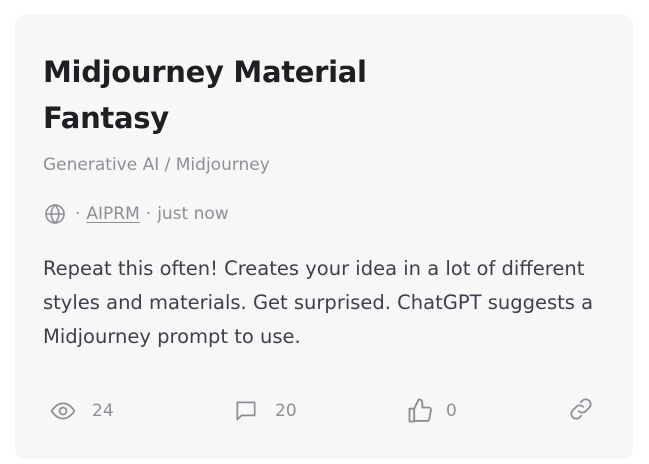 This screenshot has height=464, width=649. What do you see at coordinates (103, 411) in the screenshot?
I see `views-count: 24` at bounding box center [103, 411].